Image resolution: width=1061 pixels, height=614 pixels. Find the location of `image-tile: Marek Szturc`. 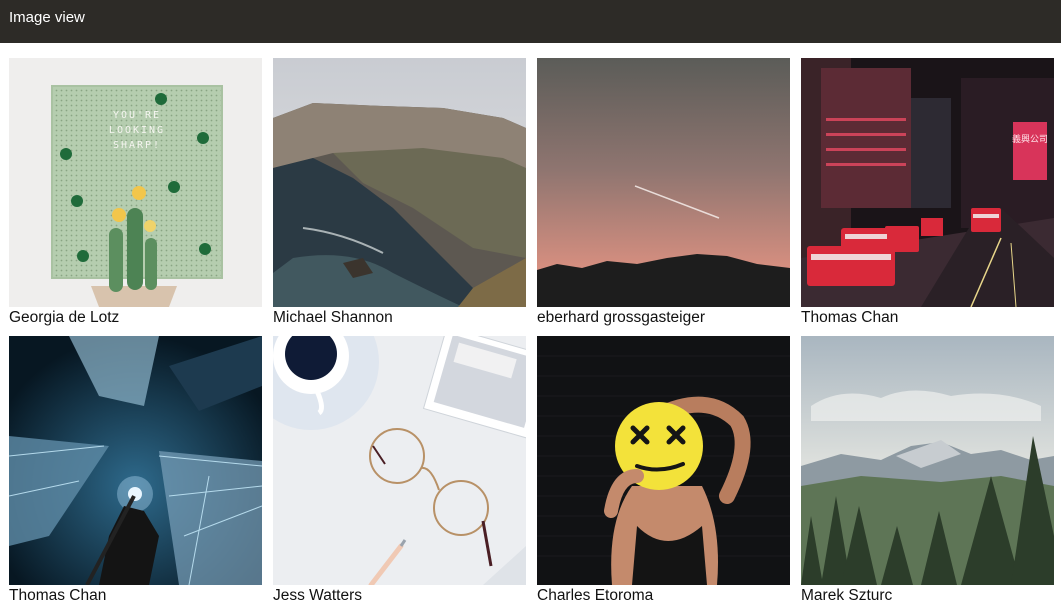

image-tile: Marek Szturc is located at coordinates (927, 475).